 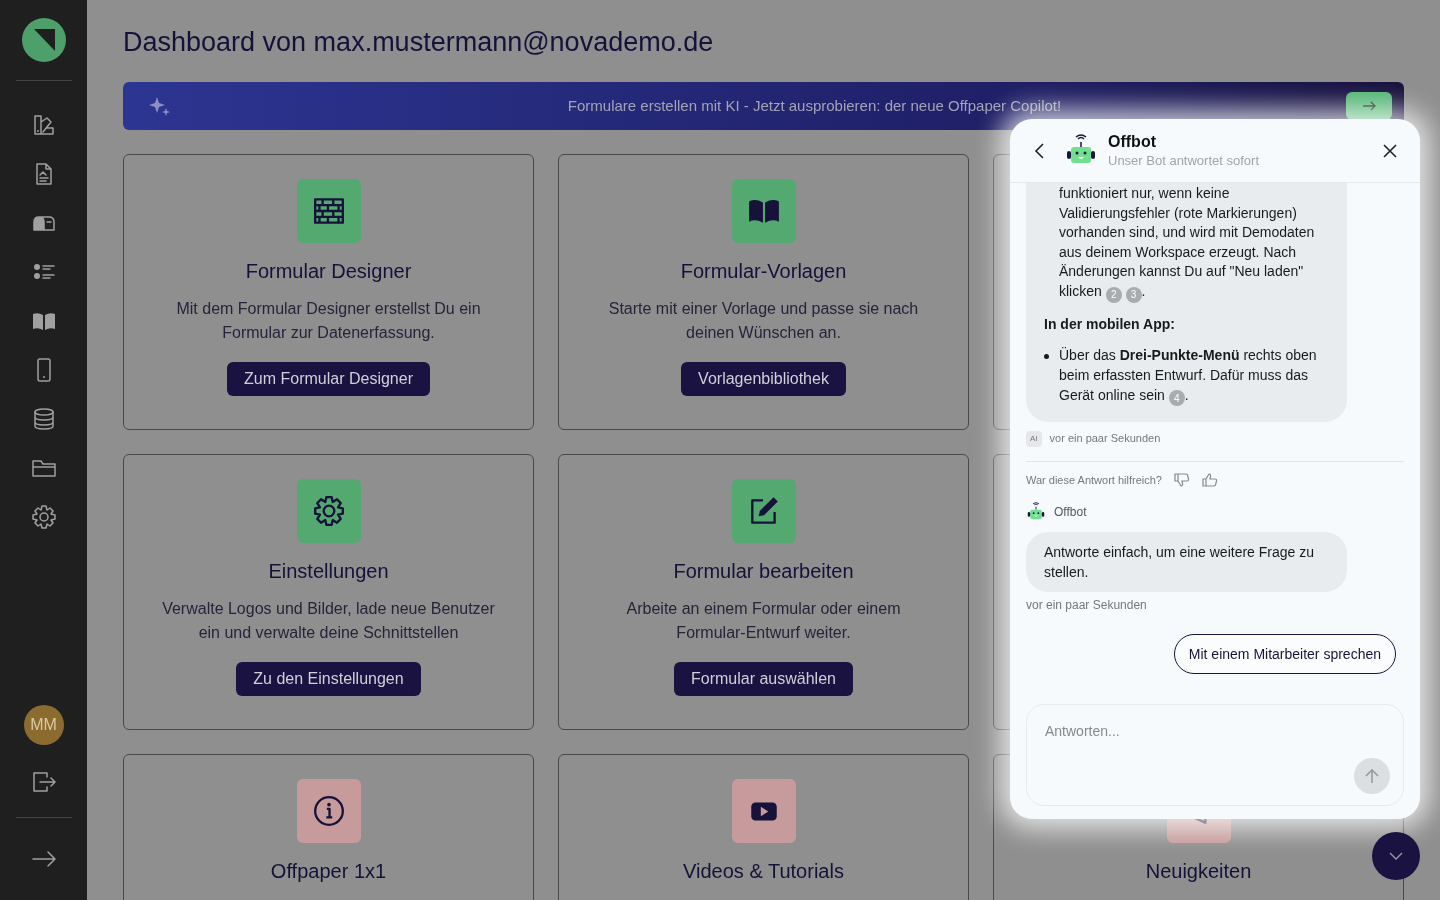 What do you see at coordinates (763, 571) in the screenshot?
I see `card-title: Formular bearbeiten` at bounding box center [763, 571].